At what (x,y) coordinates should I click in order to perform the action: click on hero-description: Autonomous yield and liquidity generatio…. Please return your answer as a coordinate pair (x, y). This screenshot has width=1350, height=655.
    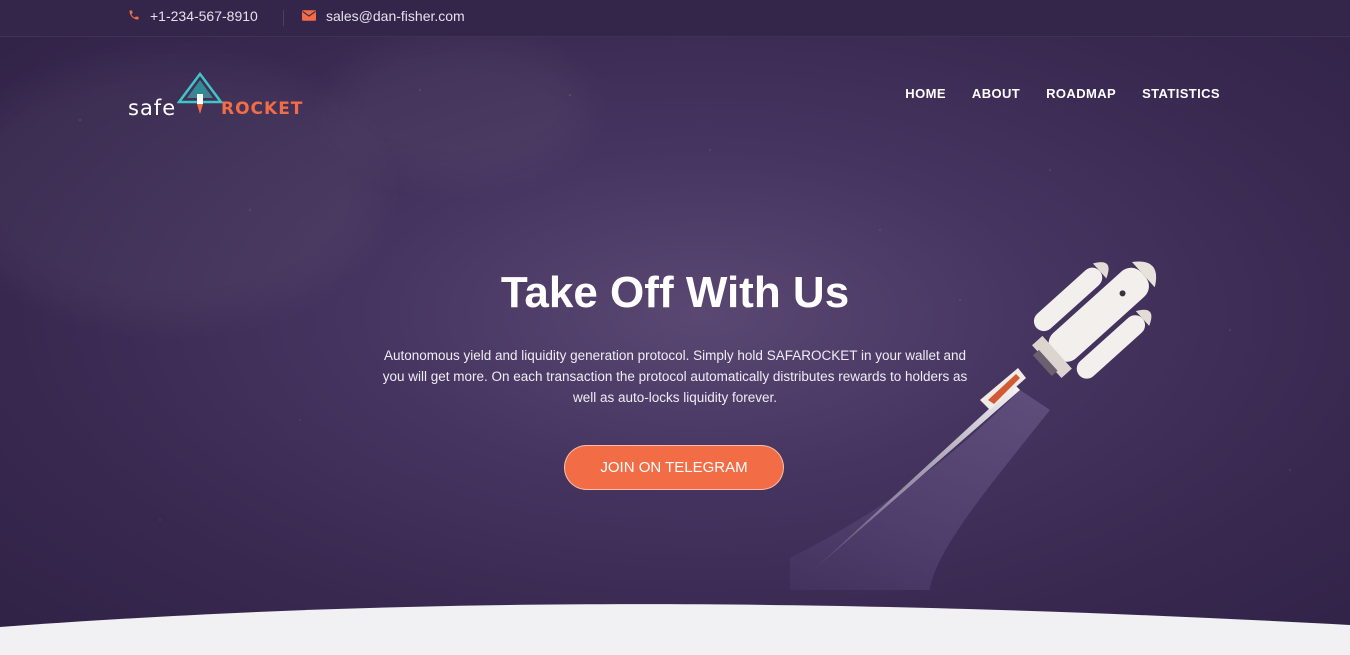
    Looking at the image, I should click on (675, 376).